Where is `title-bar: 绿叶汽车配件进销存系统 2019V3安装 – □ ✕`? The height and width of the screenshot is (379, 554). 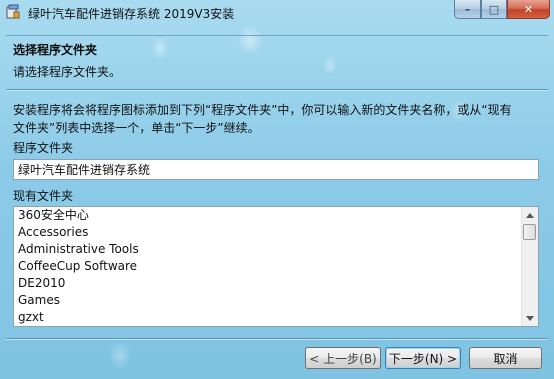
title-bar: 绿叶汽车配件进销存系统 2019V3安装 – □ ✕ is located at coordinates (277, 13).